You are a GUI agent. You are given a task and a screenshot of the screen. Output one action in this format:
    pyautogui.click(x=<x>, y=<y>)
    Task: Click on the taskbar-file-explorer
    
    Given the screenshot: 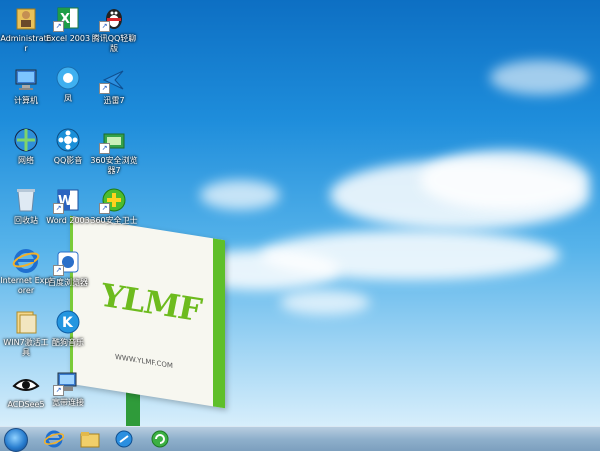 What is the action you would take?
    pyautogui.click(x=90, y=439)
    